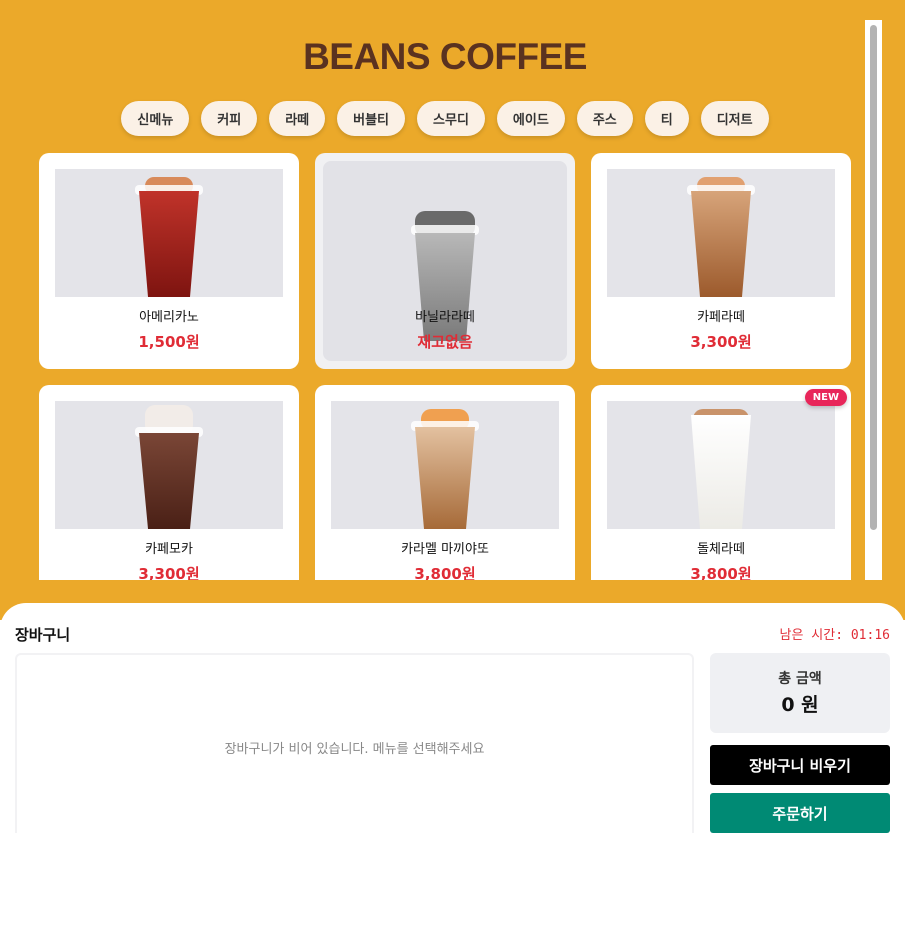 The height and width of the screenshot is (926, 905). I want to click on order-button: 주문하기, so click(800, 813).